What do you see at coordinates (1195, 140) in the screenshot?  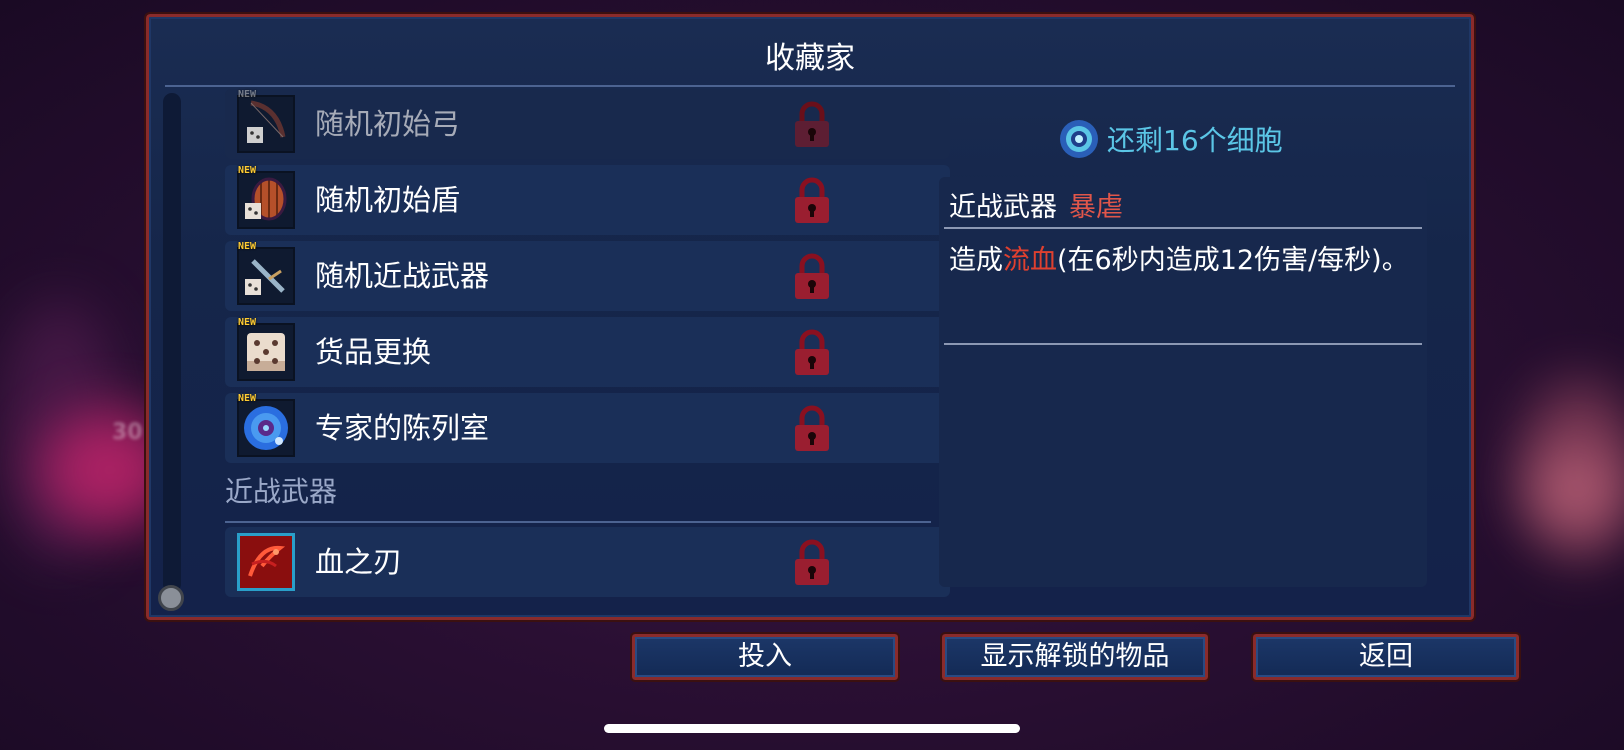 I see `cells-remaining-text: 还剩16个细胞` at bounding box center [1195, 140].